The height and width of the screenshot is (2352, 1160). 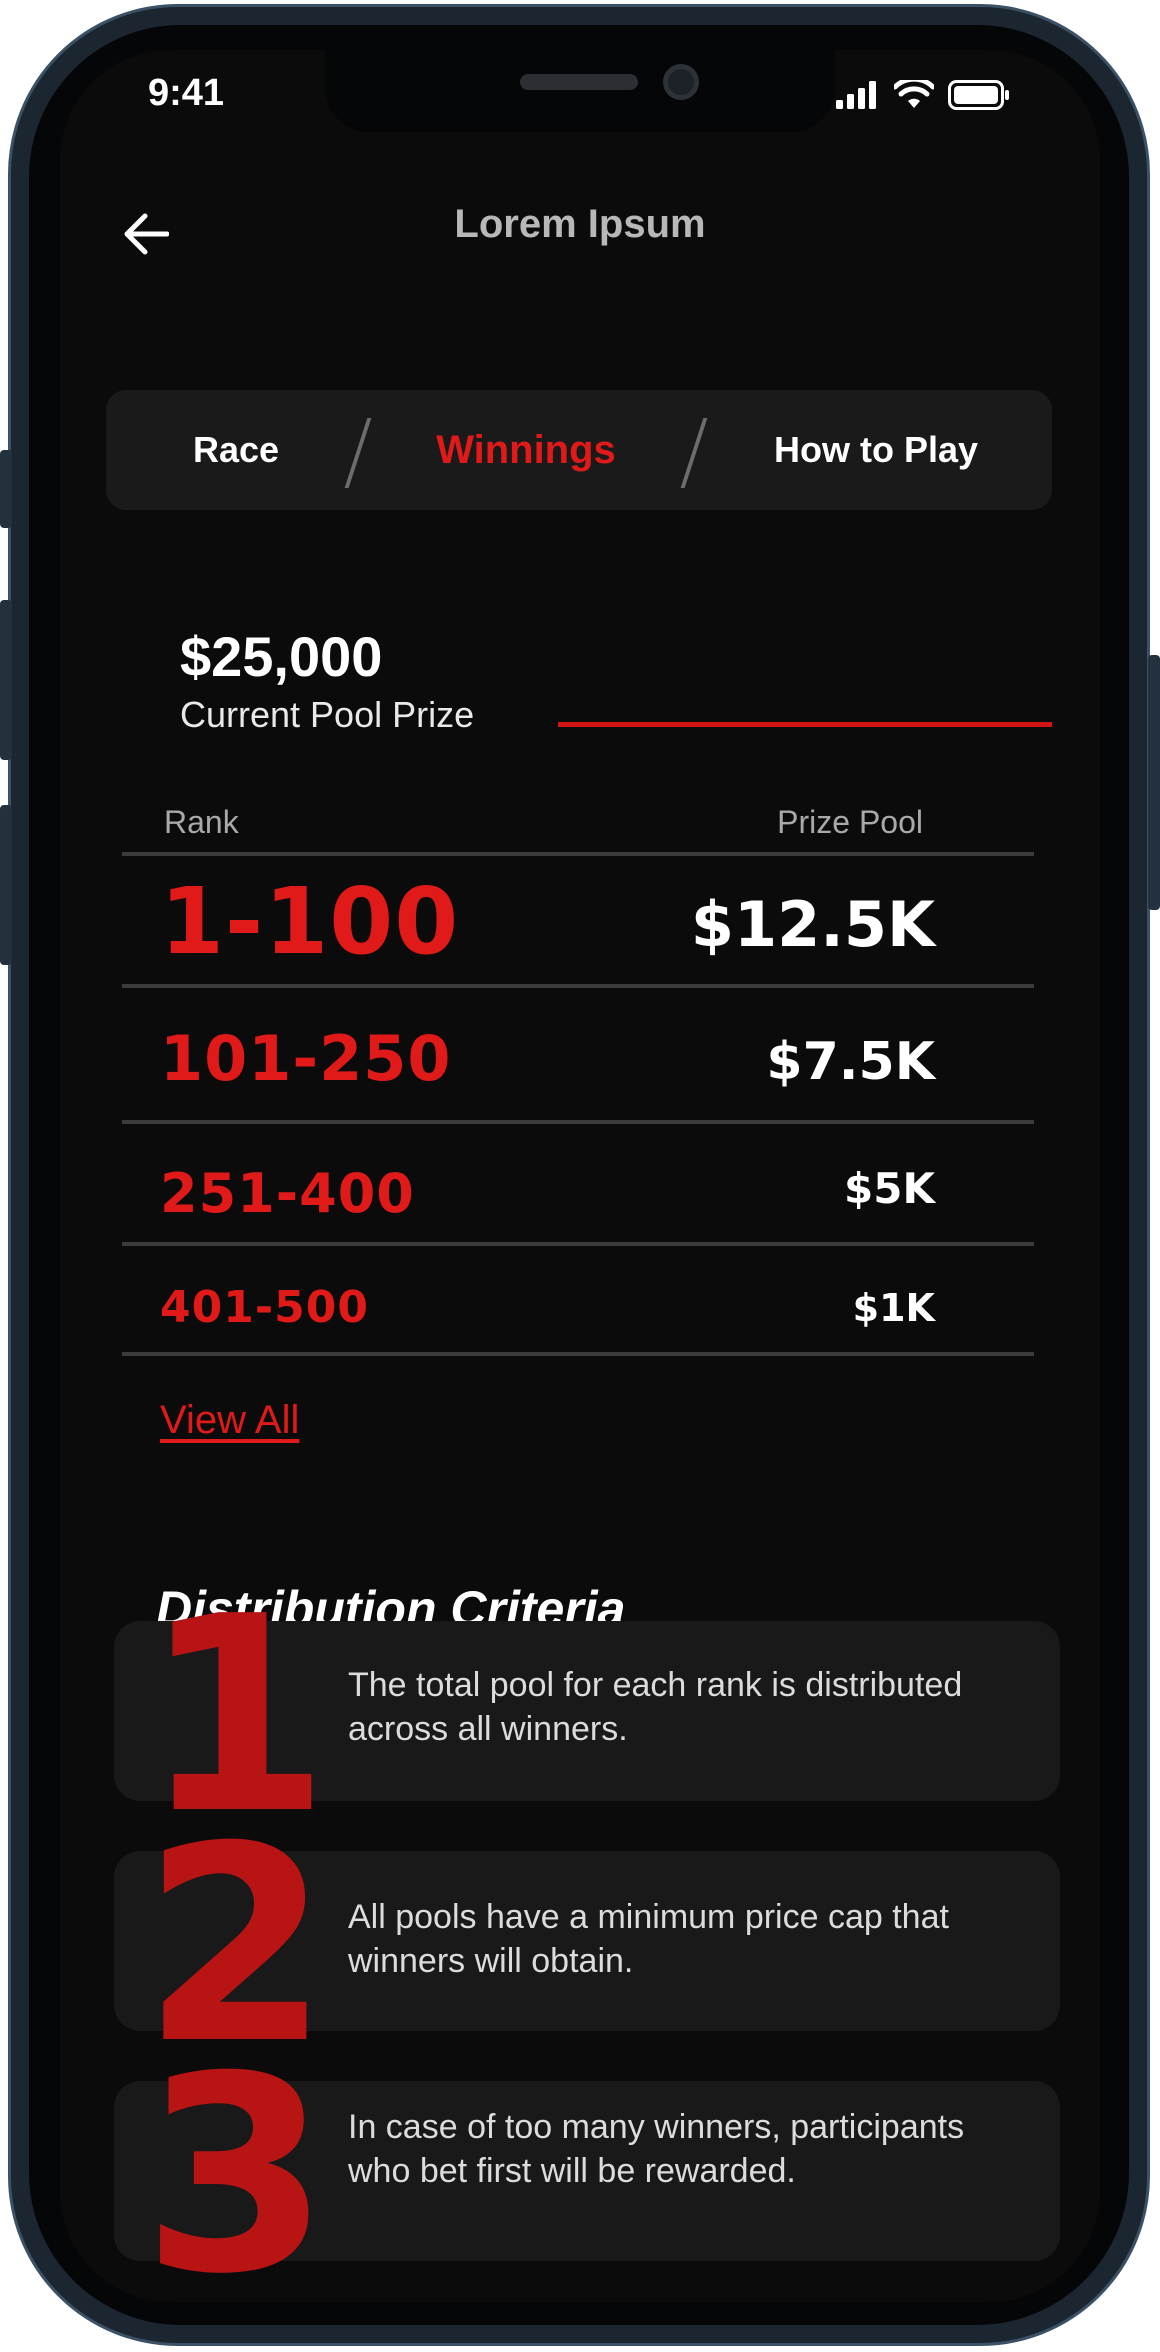 What do you see at coordinates (236, 2160) in the screenshot?
I see `criteria-number: 3` at bounding box center [236, 2160].